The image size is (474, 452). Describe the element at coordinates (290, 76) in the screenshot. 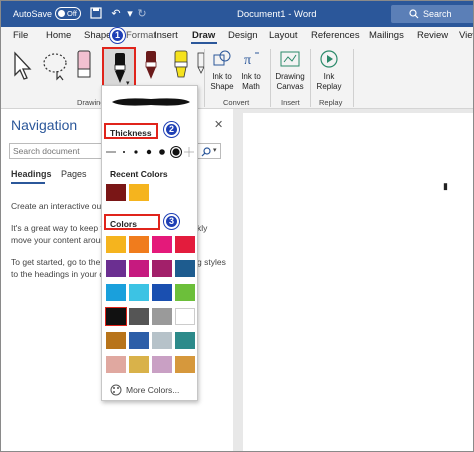

I see `drawing-canvas-line1: Drawing` at that location.